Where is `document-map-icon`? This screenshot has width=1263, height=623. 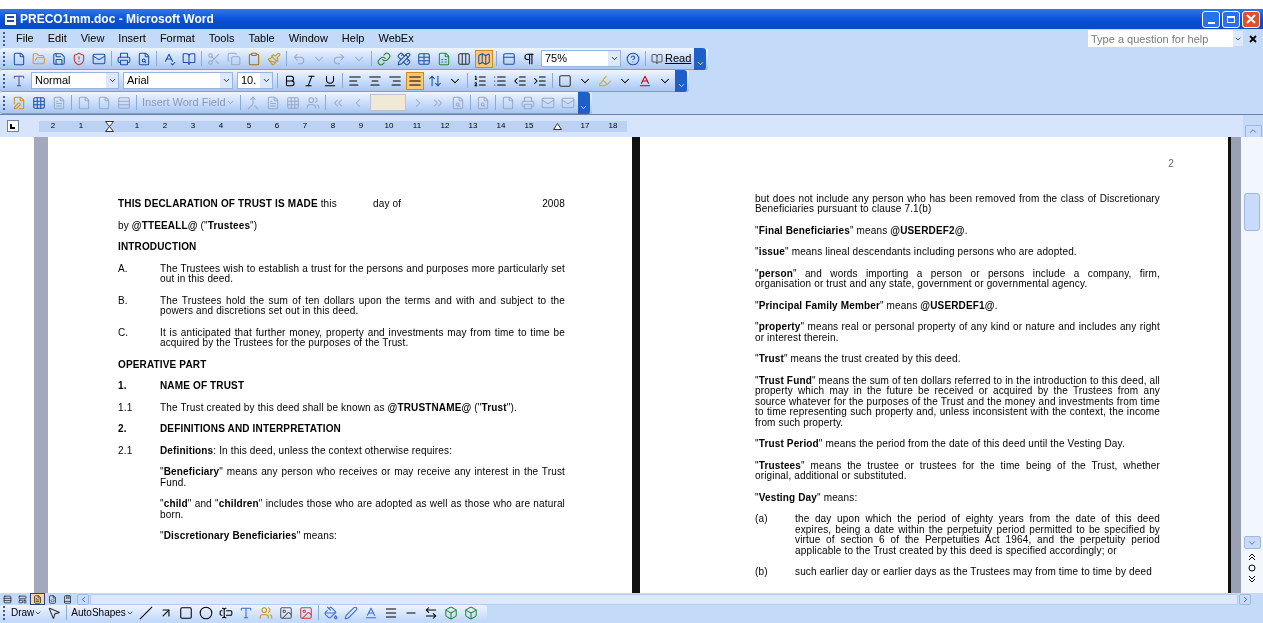
document-map-icon is located at coordinates (484, 58).